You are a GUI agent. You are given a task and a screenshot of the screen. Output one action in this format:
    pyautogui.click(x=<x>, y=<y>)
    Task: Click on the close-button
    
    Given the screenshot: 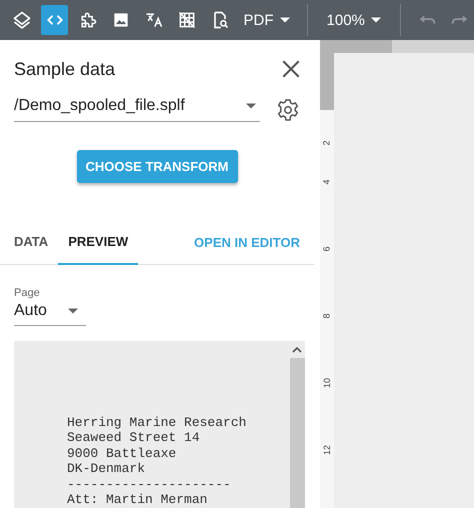 What is the action you would take?
    pyautogui.click(x=291, y=69)
    